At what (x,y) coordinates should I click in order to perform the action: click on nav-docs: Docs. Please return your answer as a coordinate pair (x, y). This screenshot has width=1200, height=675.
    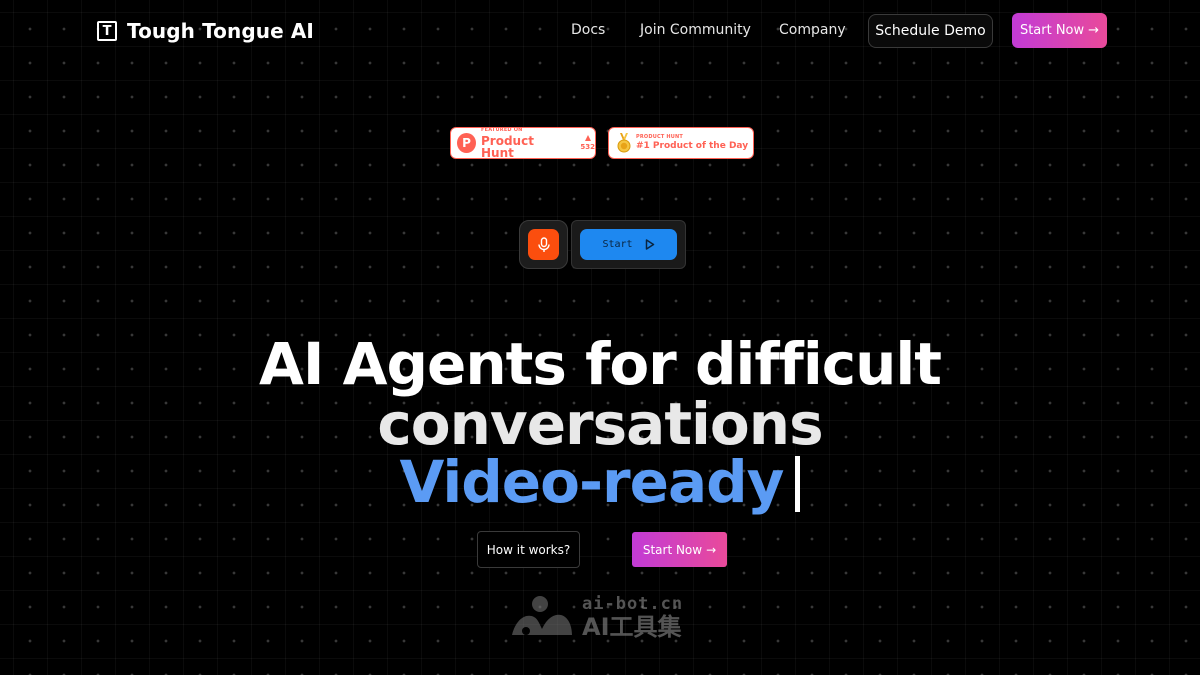
    Looking at the image, I should click on (588, 30).